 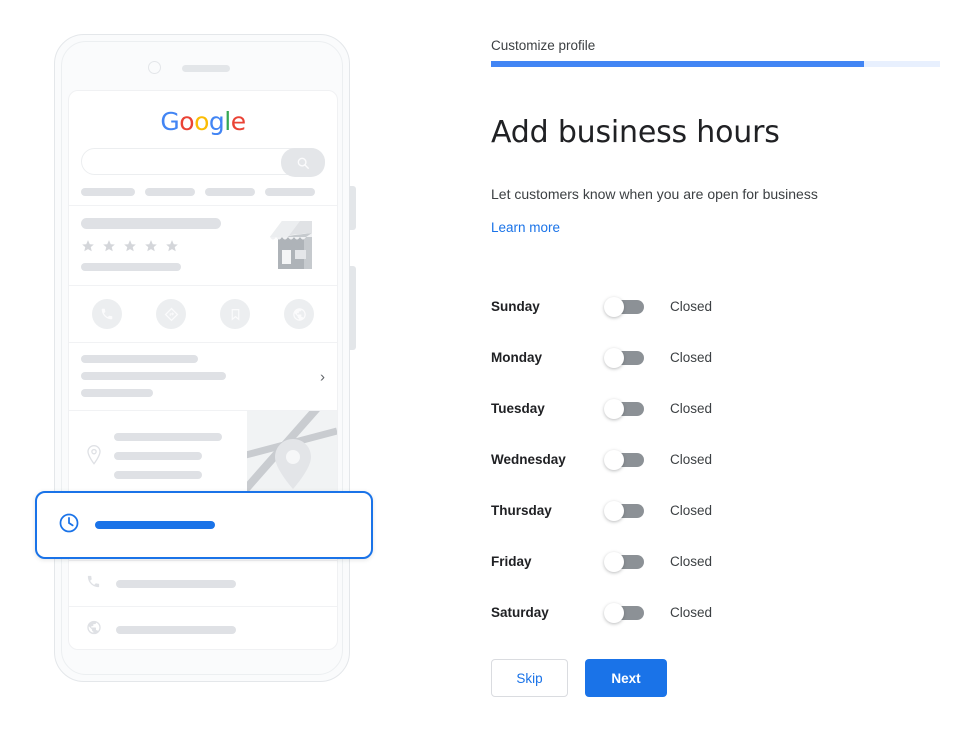 What do you see at coordinates (528, 459) in the screenshot?
I see `day-label: Wednesday` at bounding box center [528, 459].